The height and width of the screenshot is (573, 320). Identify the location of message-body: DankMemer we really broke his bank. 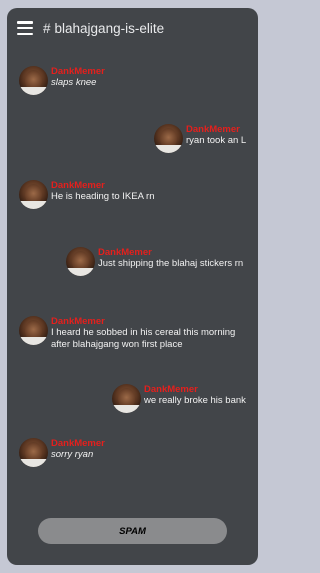
(195, 395).